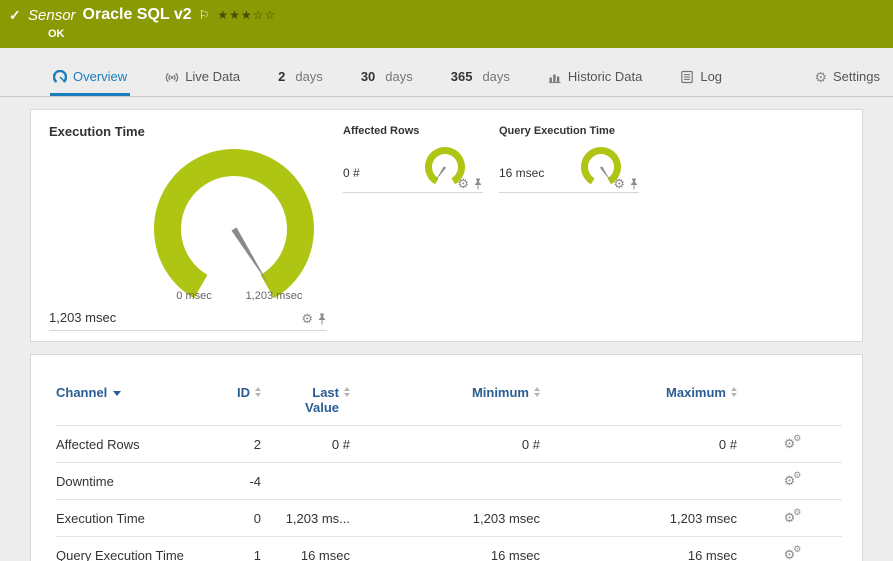 Image resolution: width=893 pixels, height=561 pixels. What do you see at coordinates (445, 518) in the screenshot?
I see `channel-minimum: 1,203 msec` at bounding box center [445, 518].